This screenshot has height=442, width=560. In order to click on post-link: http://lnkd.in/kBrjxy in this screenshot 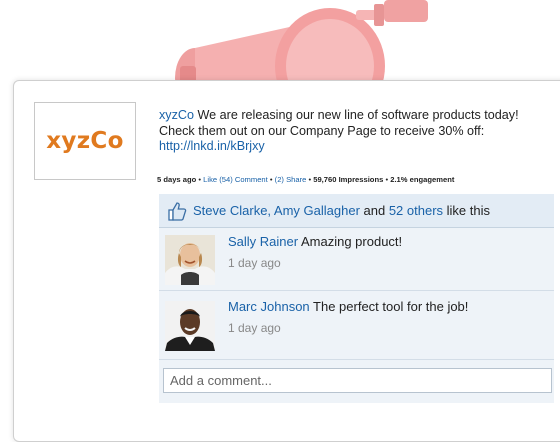, I will do `click(212, 146)`.